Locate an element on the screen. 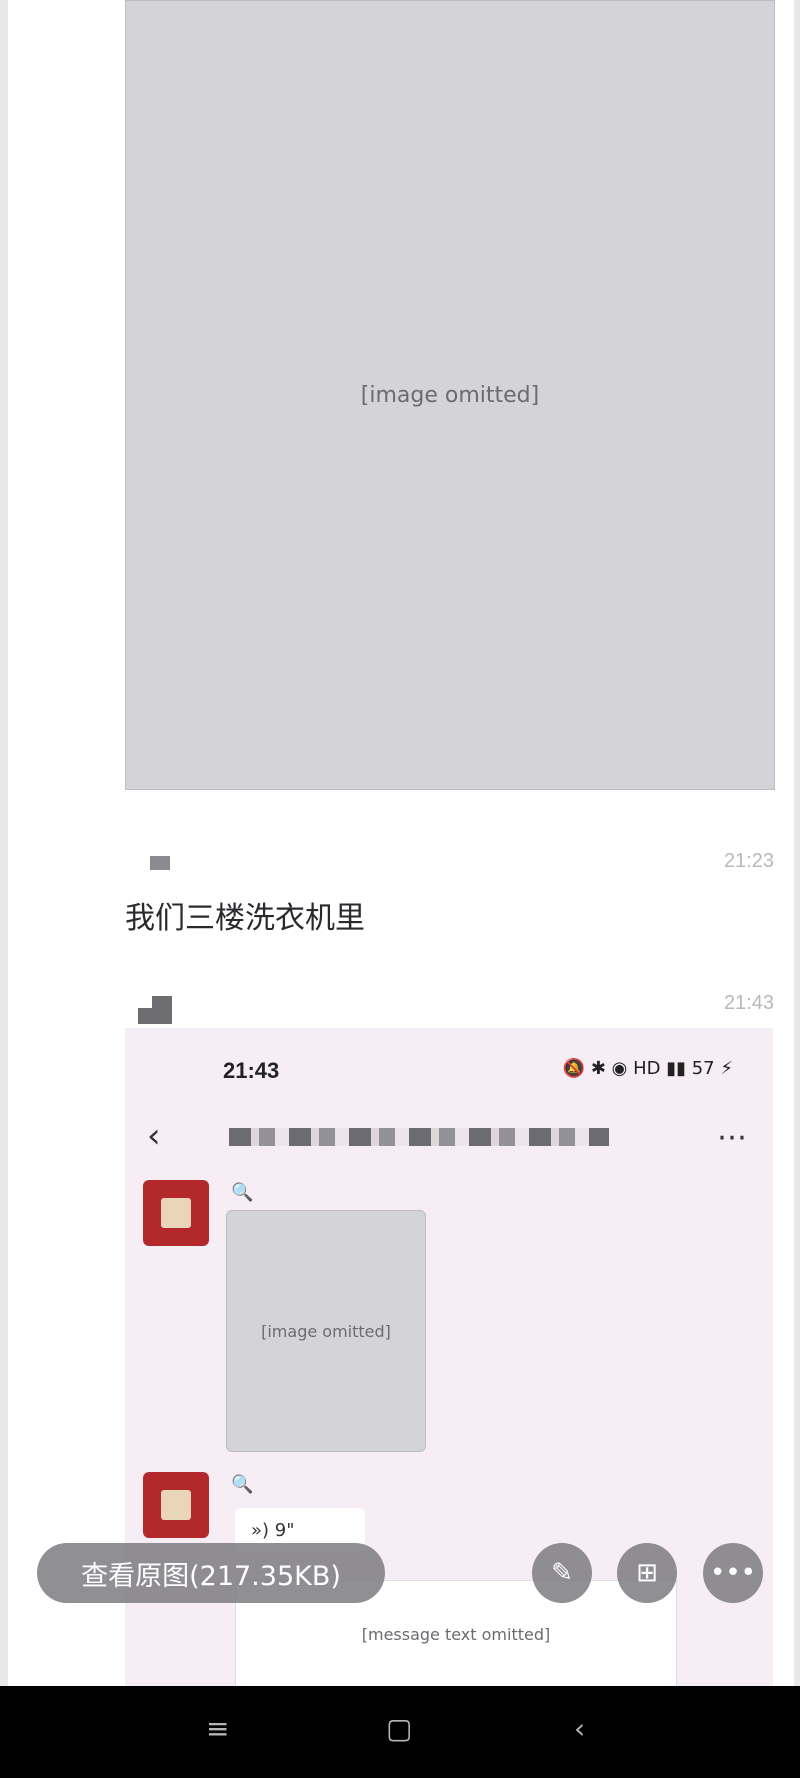 The width and height of the screenshot is (800, 1778). image-placeholder: [image omitted] is located at coordinates (326, 1331).